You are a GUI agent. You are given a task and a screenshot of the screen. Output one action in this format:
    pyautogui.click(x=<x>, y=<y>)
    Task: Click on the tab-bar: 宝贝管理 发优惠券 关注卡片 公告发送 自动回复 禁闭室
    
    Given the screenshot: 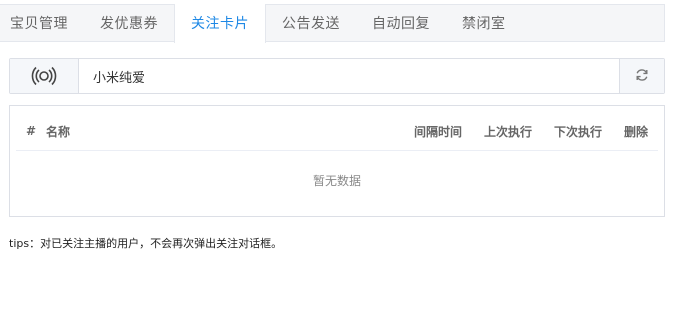 What is the action you would take?
    pyautogui.click(x=332, y=23)
    